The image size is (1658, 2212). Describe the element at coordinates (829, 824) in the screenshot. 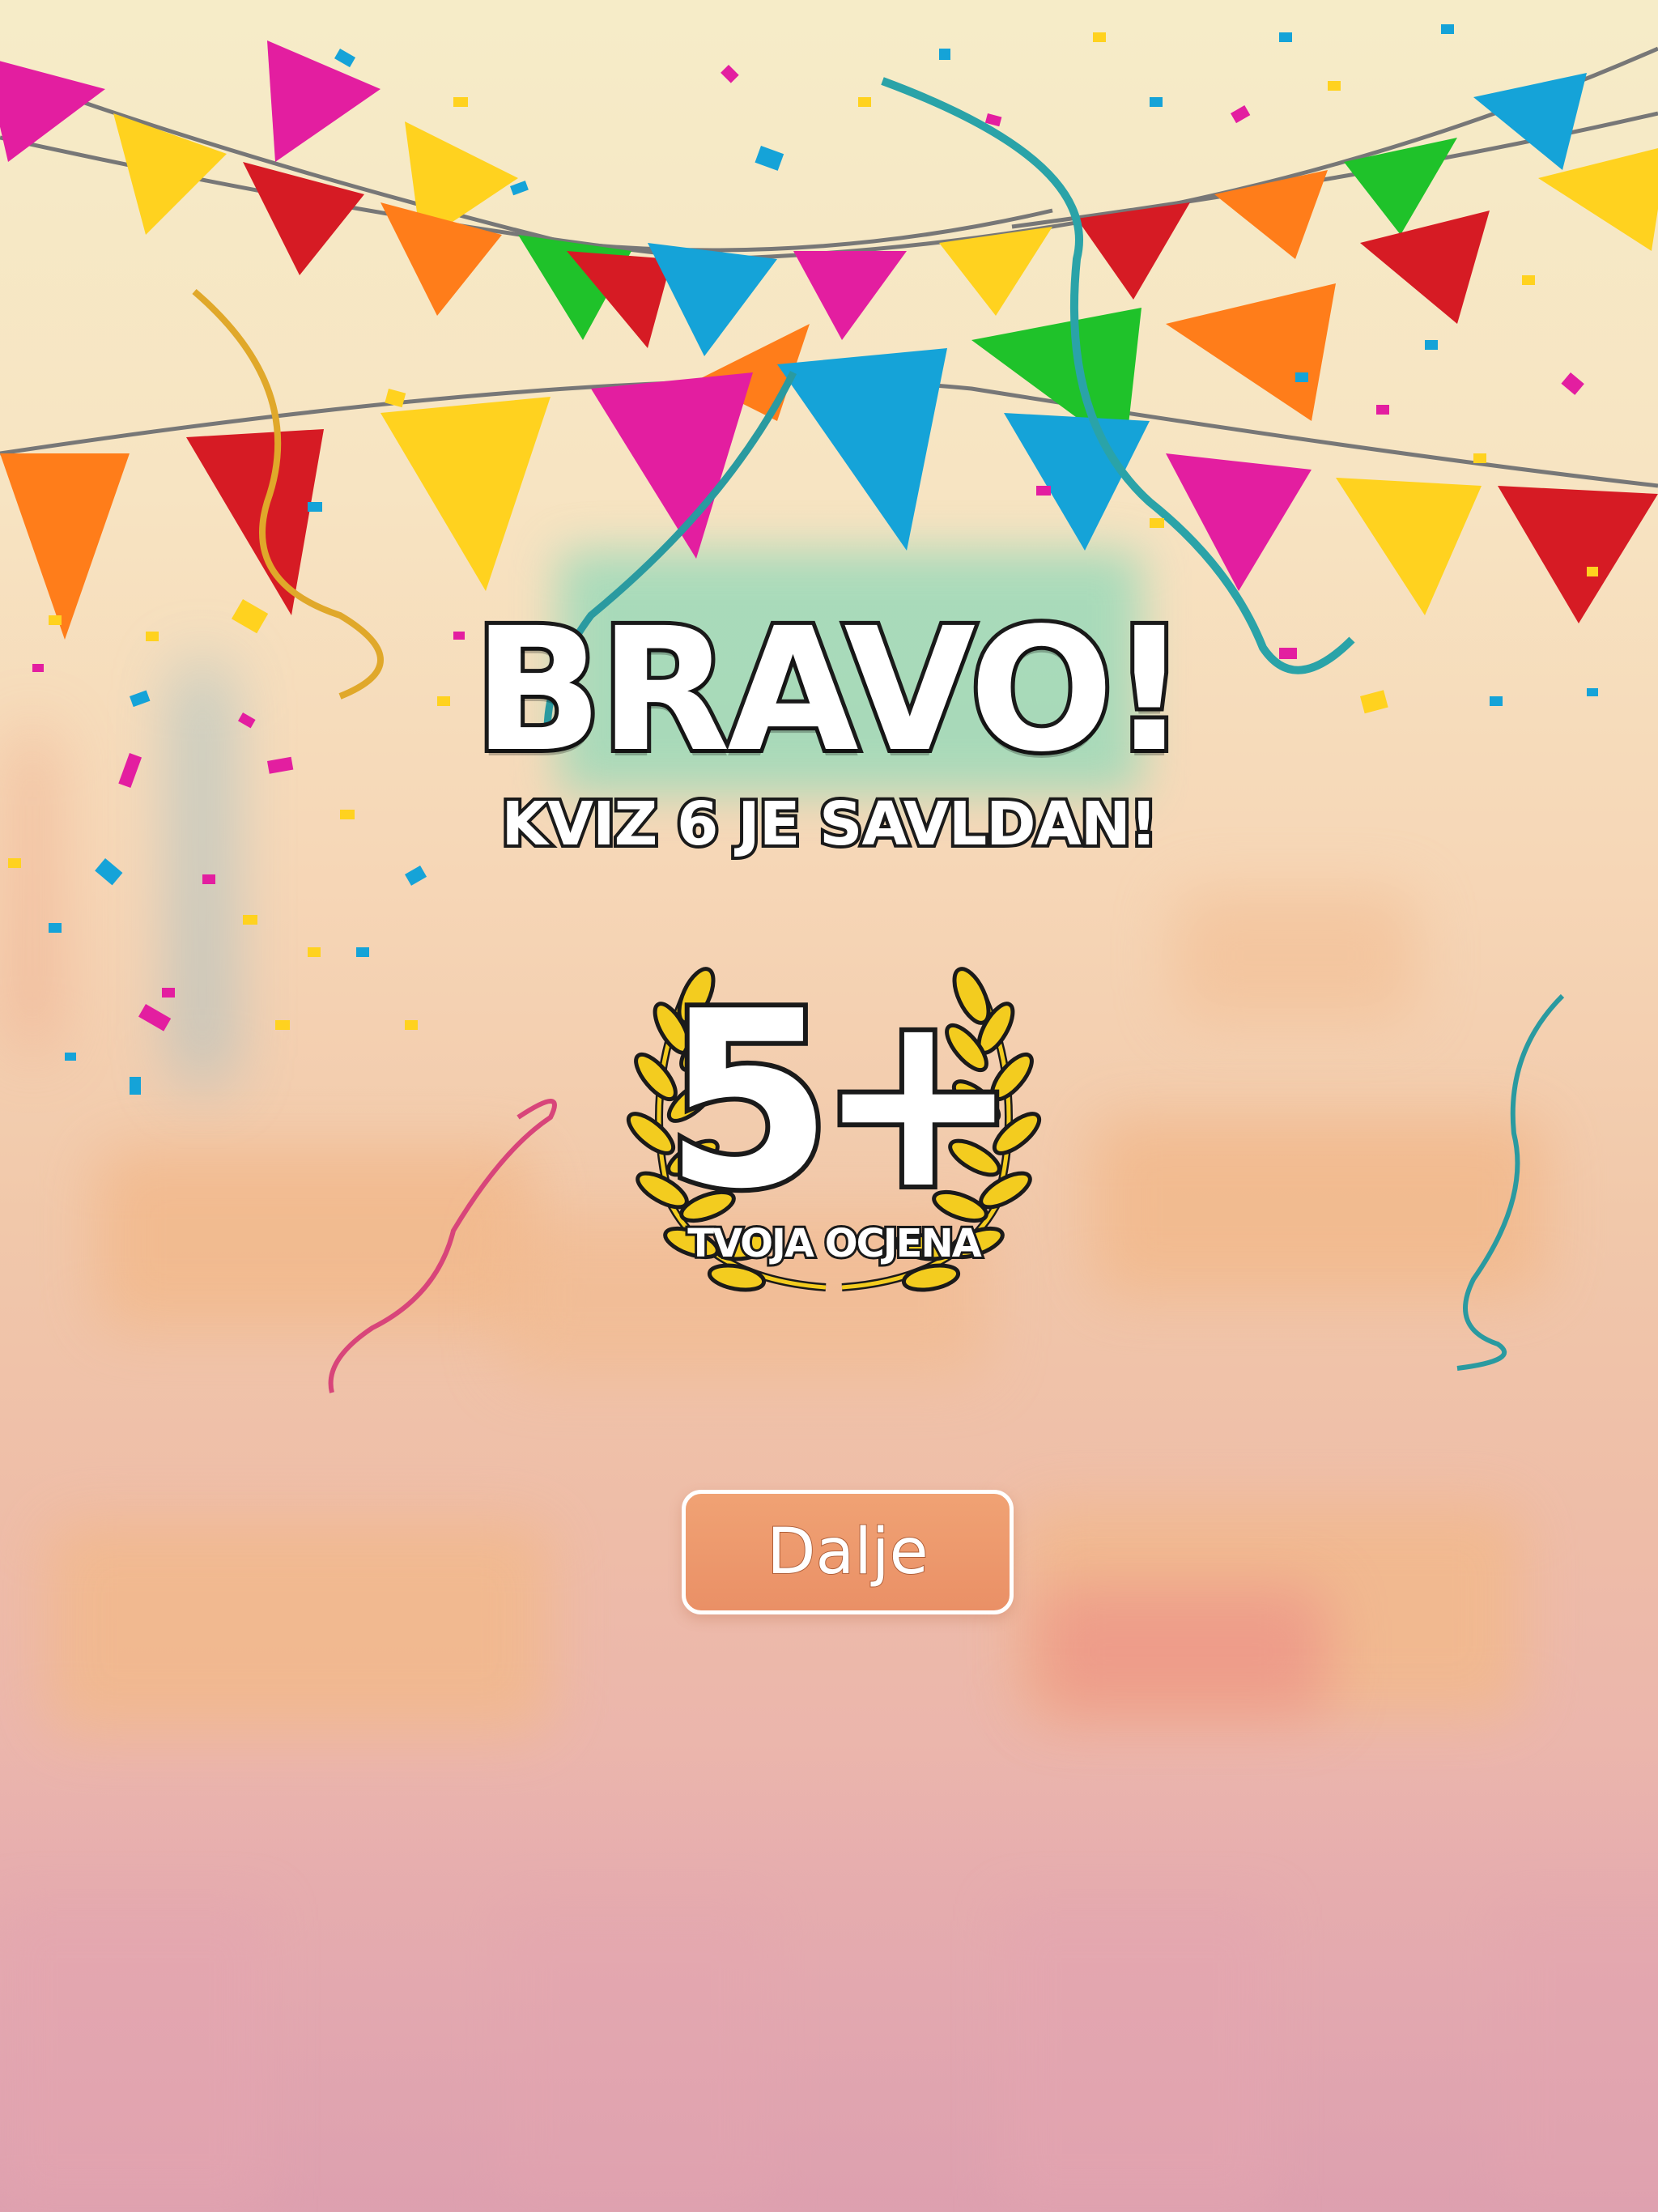

I see `result-subtitle: KVIZ 6 JE SAVLDAN!` at that location.